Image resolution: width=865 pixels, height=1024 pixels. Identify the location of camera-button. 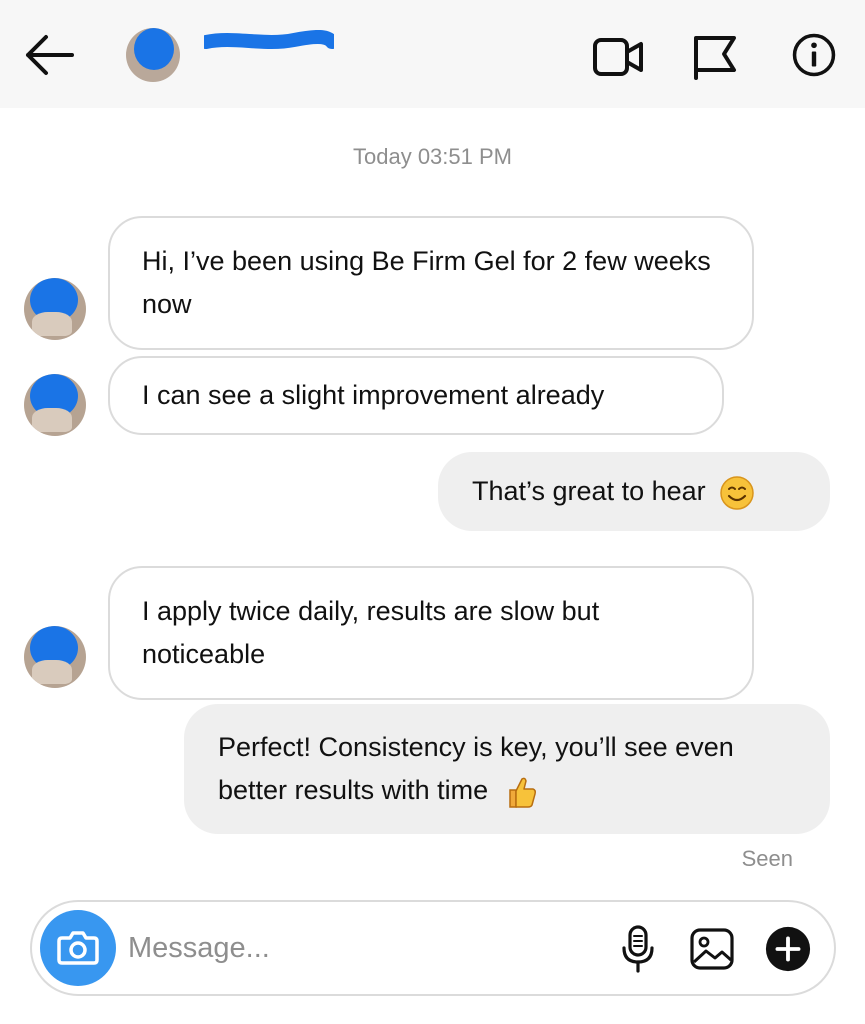
(78, 948).